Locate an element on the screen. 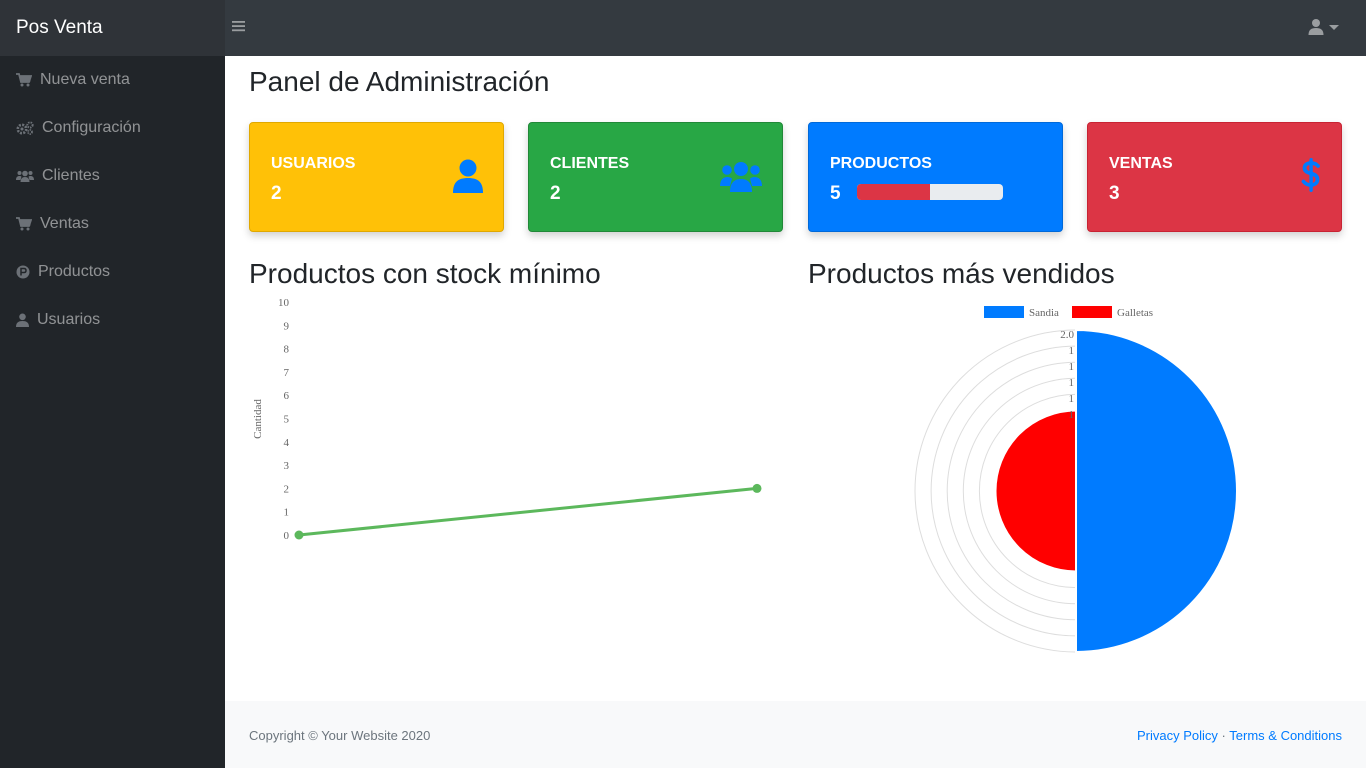  sidebar-toggle-button is located at coordinates (240, 28).